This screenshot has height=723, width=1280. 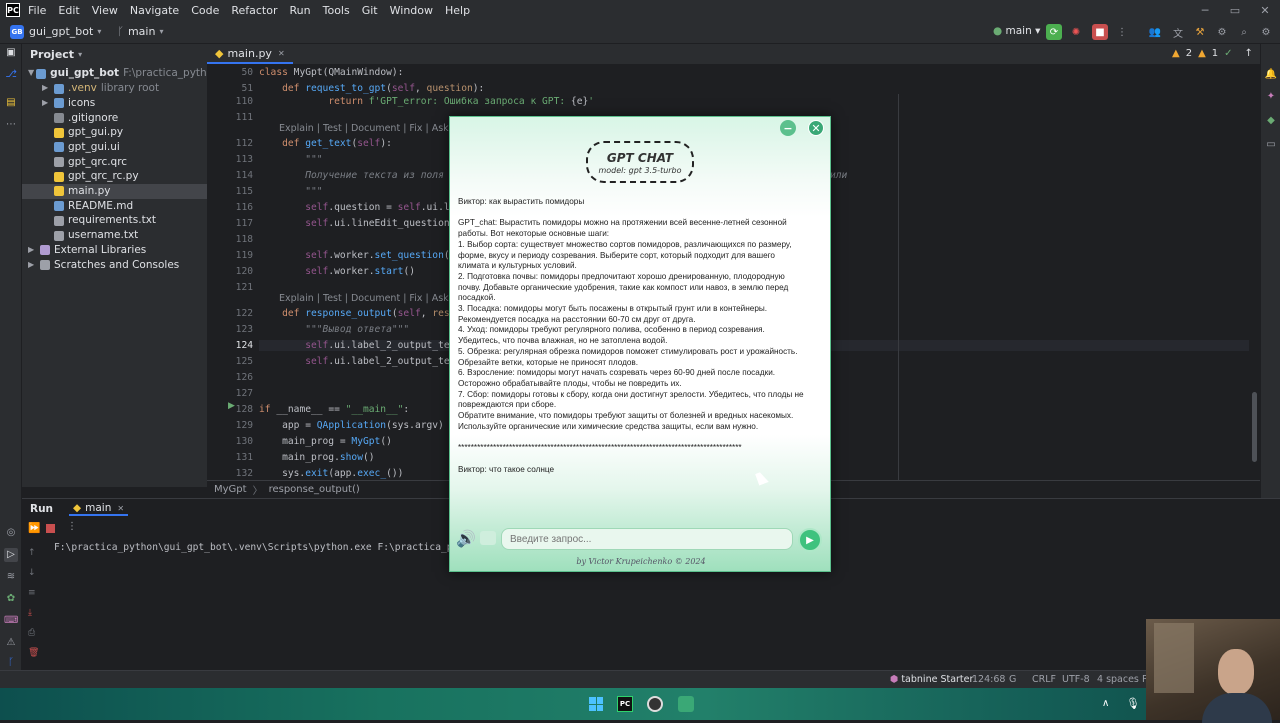 What do you see at coordinates (11, 533) in the screenshot?
I see `python-packages-icon: ◎` at bounding box center [11, 533].